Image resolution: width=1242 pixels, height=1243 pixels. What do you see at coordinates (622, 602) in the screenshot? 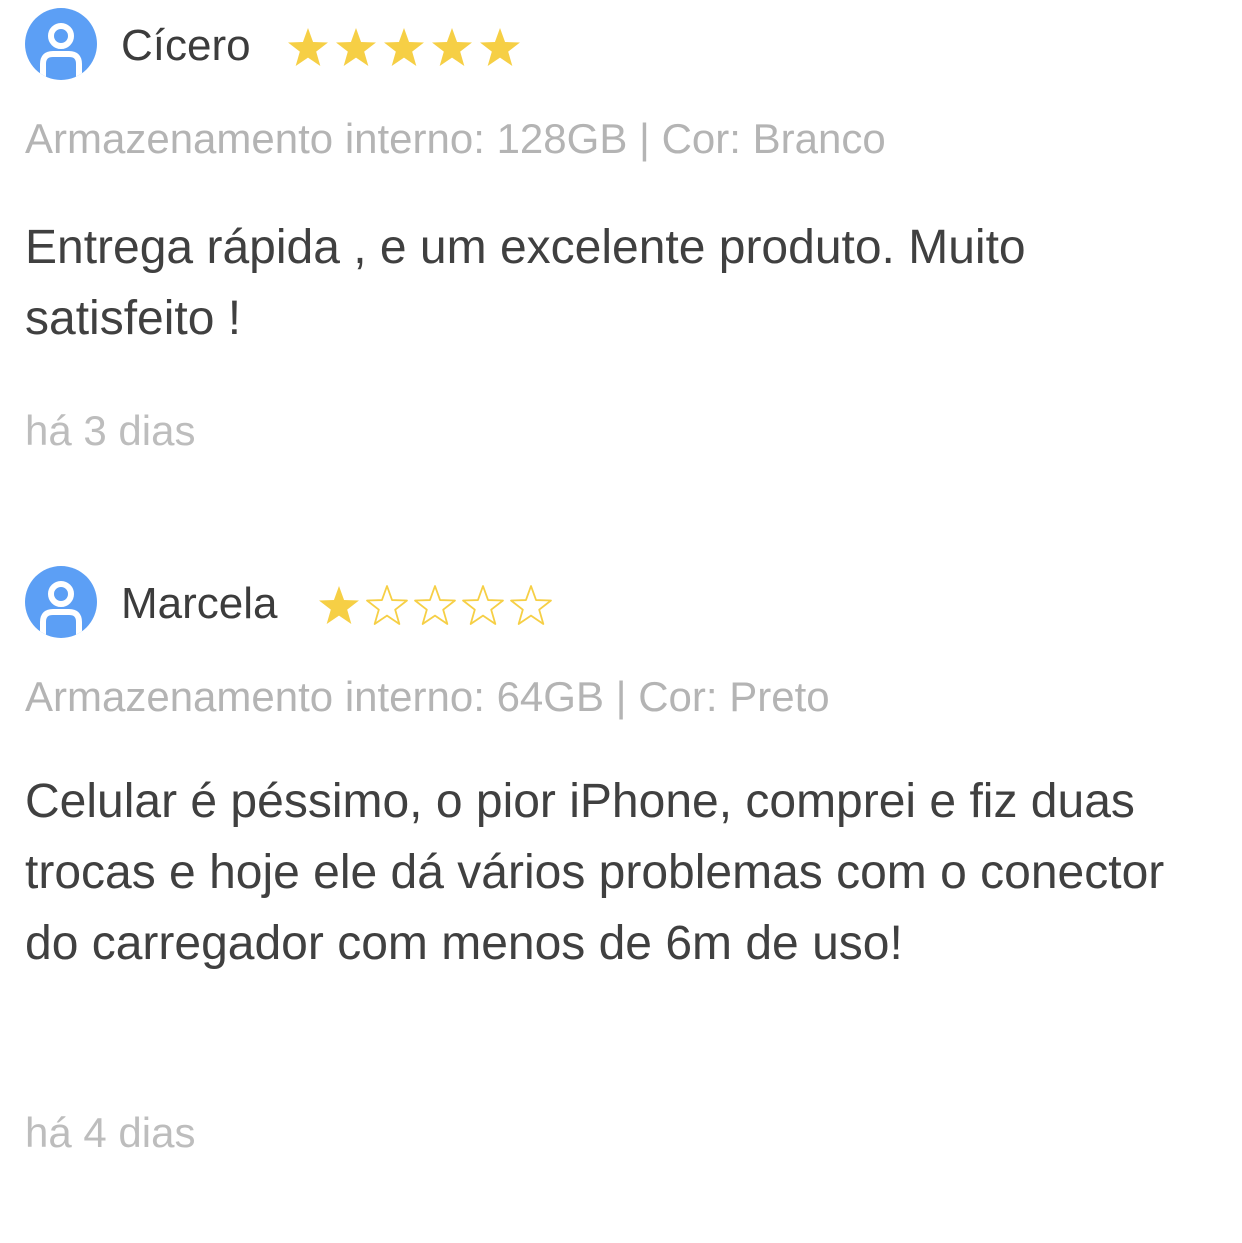
I see `review-header: Marcela` at bounding box center [622, 602].